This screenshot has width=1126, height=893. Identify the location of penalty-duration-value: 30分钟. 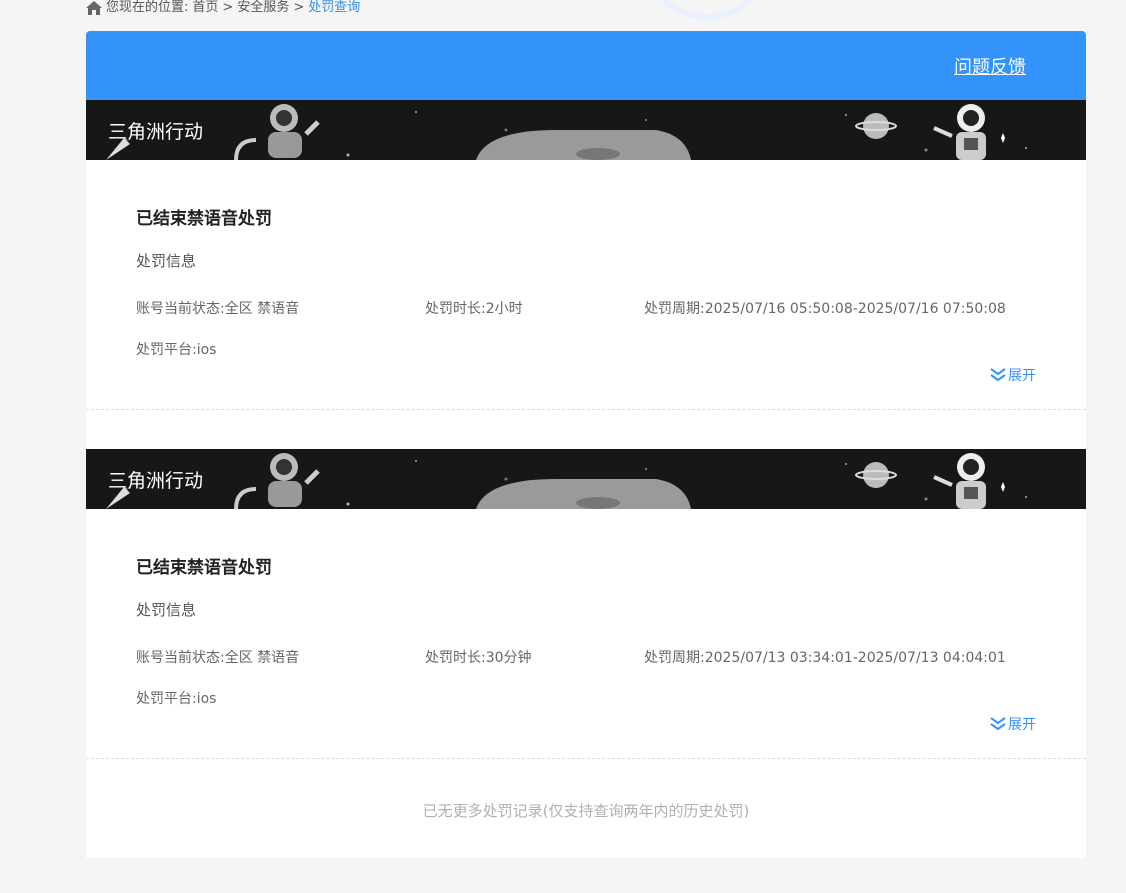
(508, 658).